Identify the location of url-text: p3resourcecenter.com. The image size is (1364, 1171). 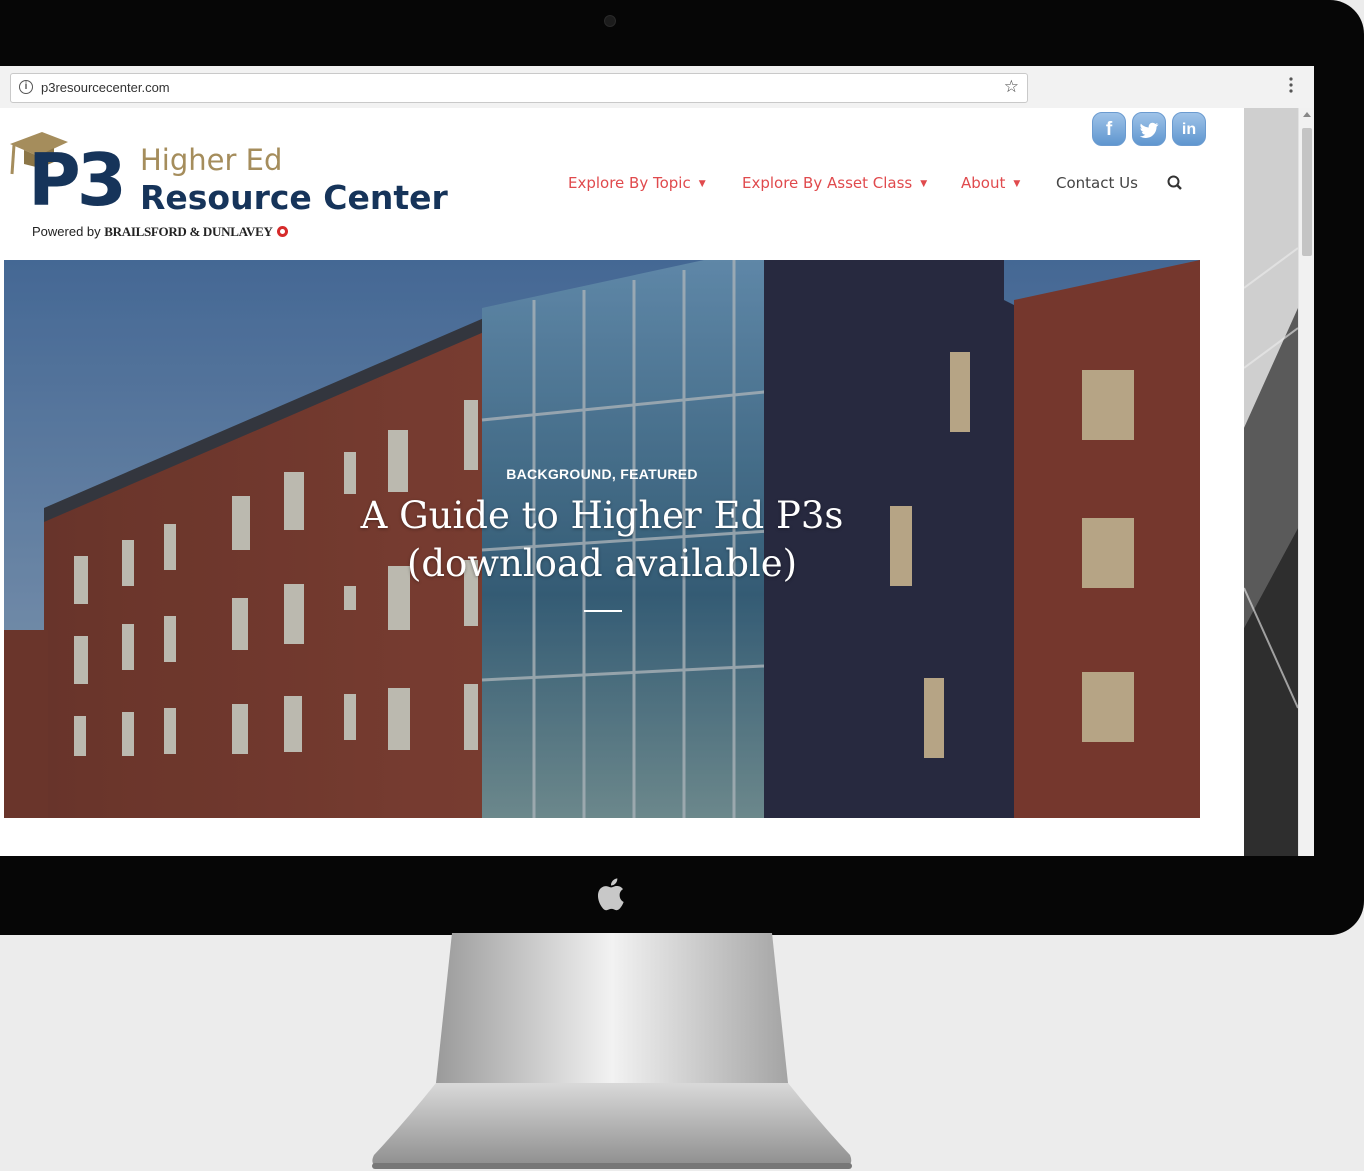
(105, 87).